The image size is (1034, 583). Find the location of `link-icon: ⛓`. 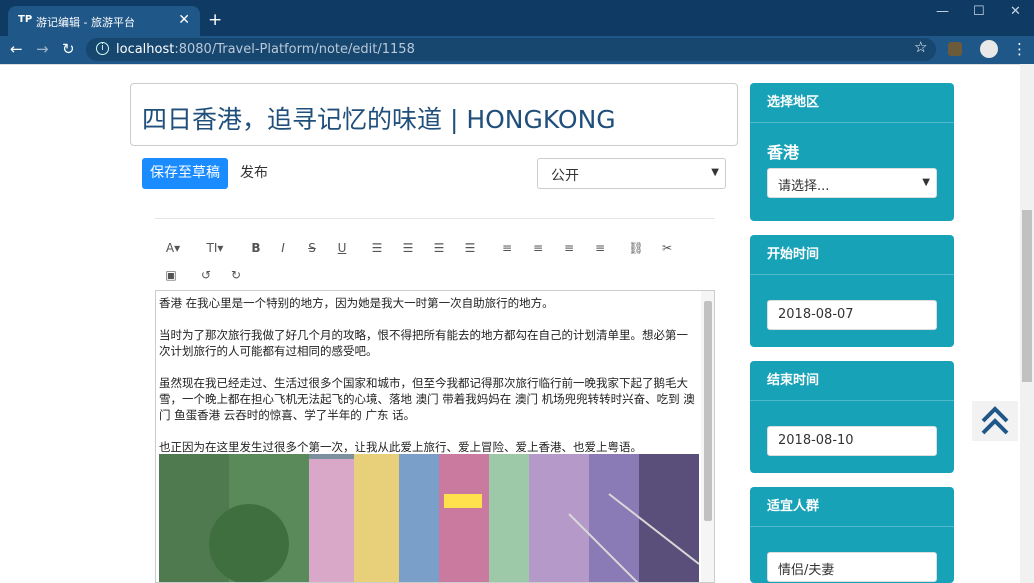

link-icon: ⛓ is located at coordinates (636, 248).